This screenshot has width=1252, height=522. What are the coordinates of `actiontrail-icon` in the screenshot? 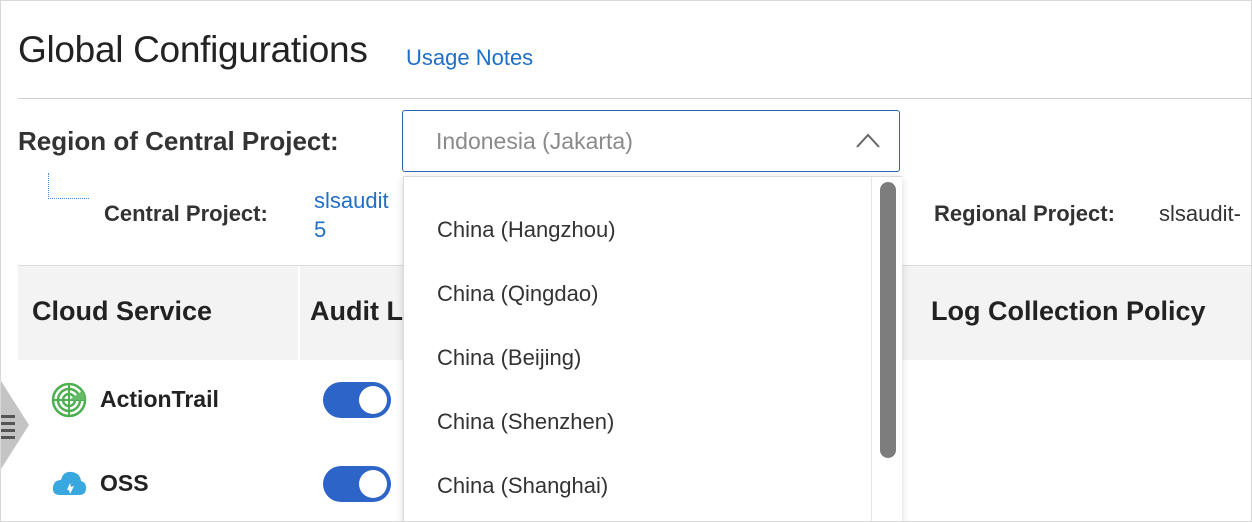 It's located at (69, 400).